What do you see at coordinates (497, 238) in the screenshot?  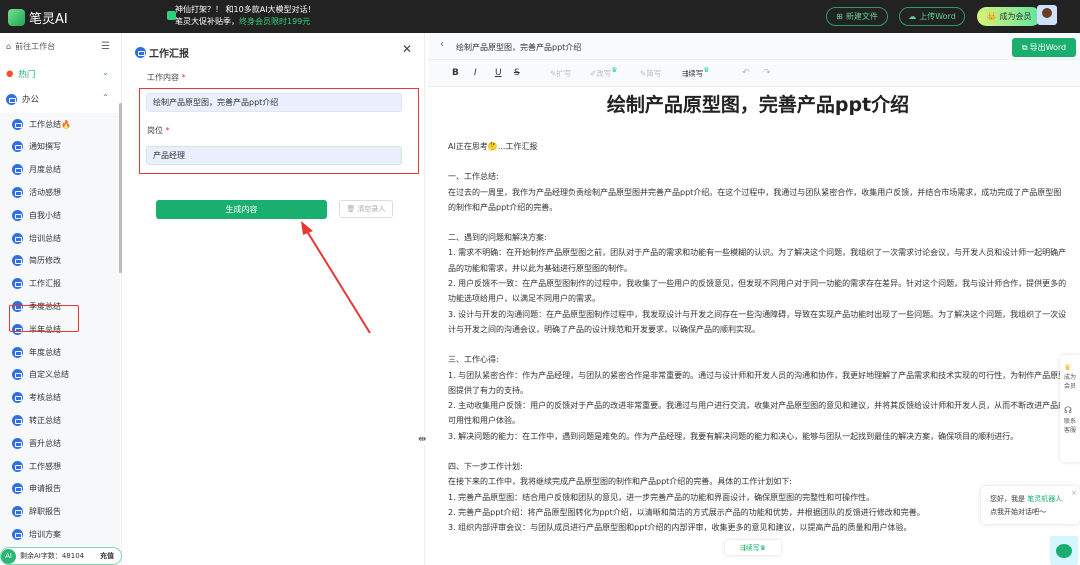 I see `paragraph: 二、遇到的问题和解决方案:` at bounding box center [497, 238].